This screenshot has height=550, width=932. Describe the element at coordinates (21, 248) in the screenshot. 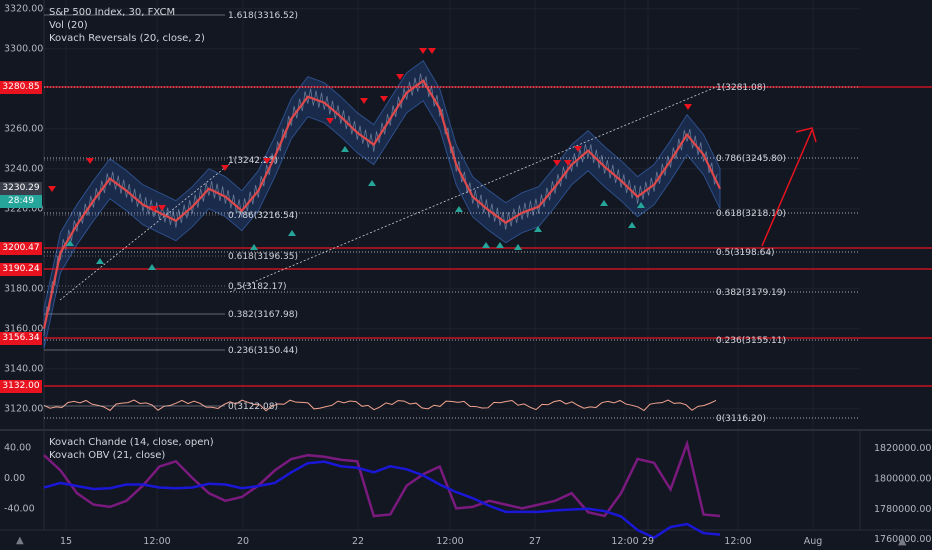

I see `level-tag-3200: 3200.47` at that location.